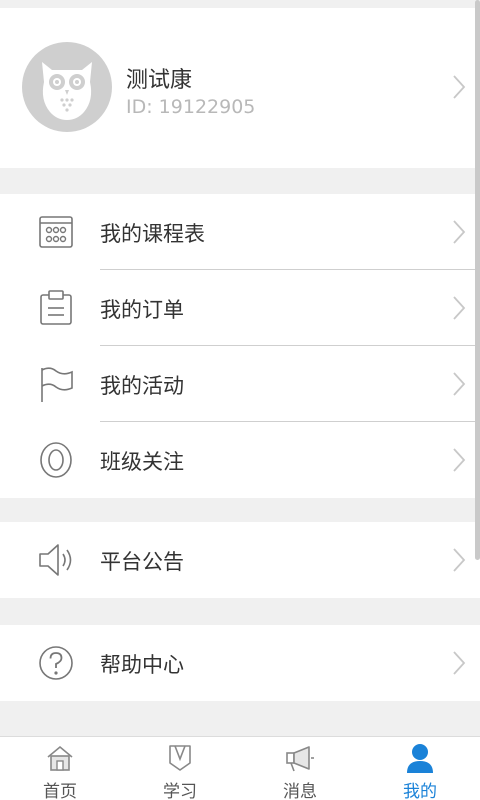 This screenshot has width=480, height=800. What do you see at coordinates (240, 460) in the screenshot?
I see `menu-item-class-follow: 班级关注` at bounding box center [240, 460].